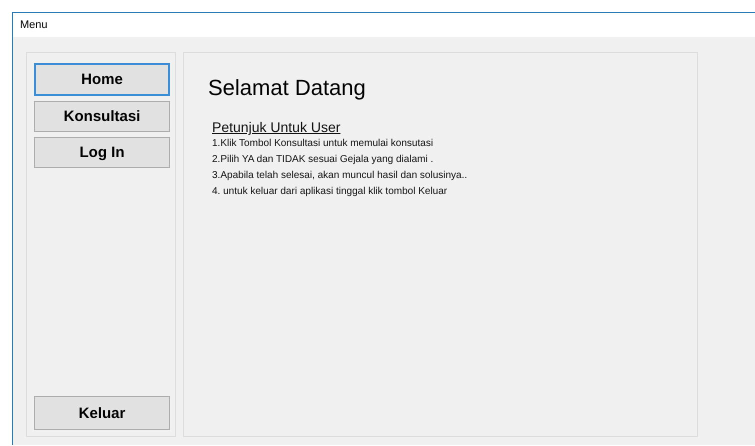 The width and height of the screenshot is (755, 446). Describe the element at coordinates (102, 116) in the screenshot. I see `nav-button: Konsultasi` at that location.